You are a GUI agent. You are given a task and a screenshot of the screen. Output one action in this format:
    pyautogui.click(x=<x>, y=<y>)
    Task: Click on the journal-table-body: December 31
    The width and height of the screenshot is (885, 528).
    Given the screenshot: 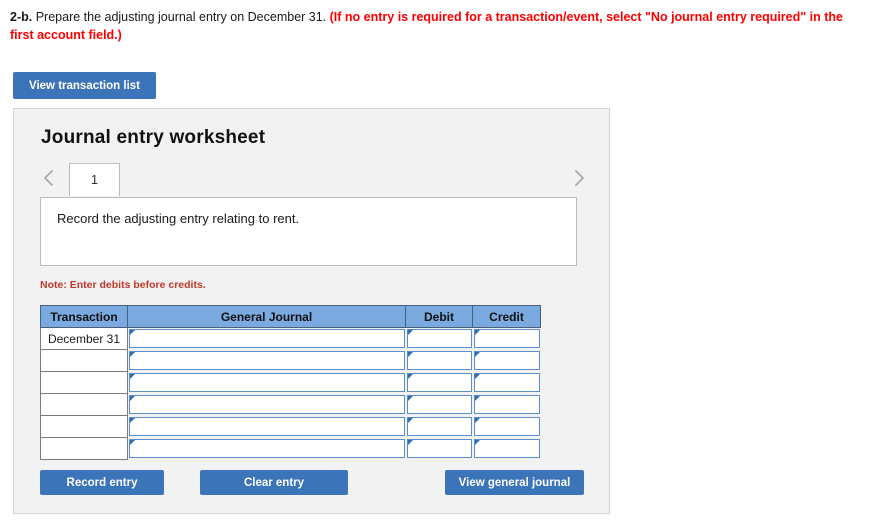 What is the action you would take?
    pyautogui.click(x=290, y=393)
    